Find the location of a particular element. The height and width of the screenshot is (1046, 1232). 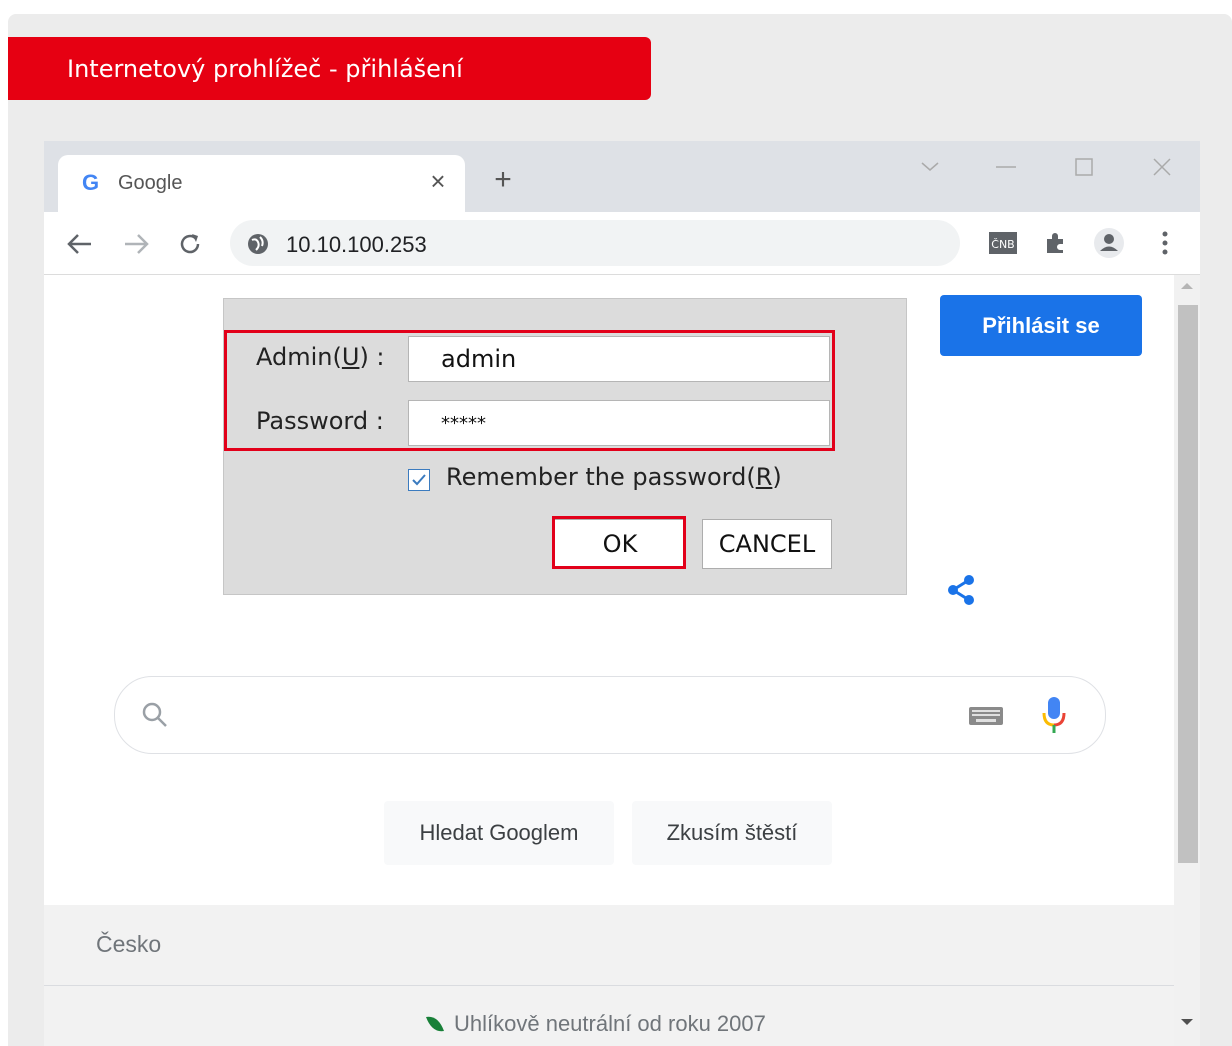

tab-close-icon: × is located at coordinates (438, 181).